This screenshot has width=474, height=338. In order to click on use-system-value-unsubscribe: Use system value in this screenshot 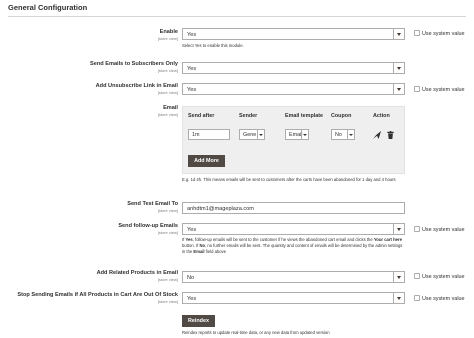, I will do `click(439, 89)`.